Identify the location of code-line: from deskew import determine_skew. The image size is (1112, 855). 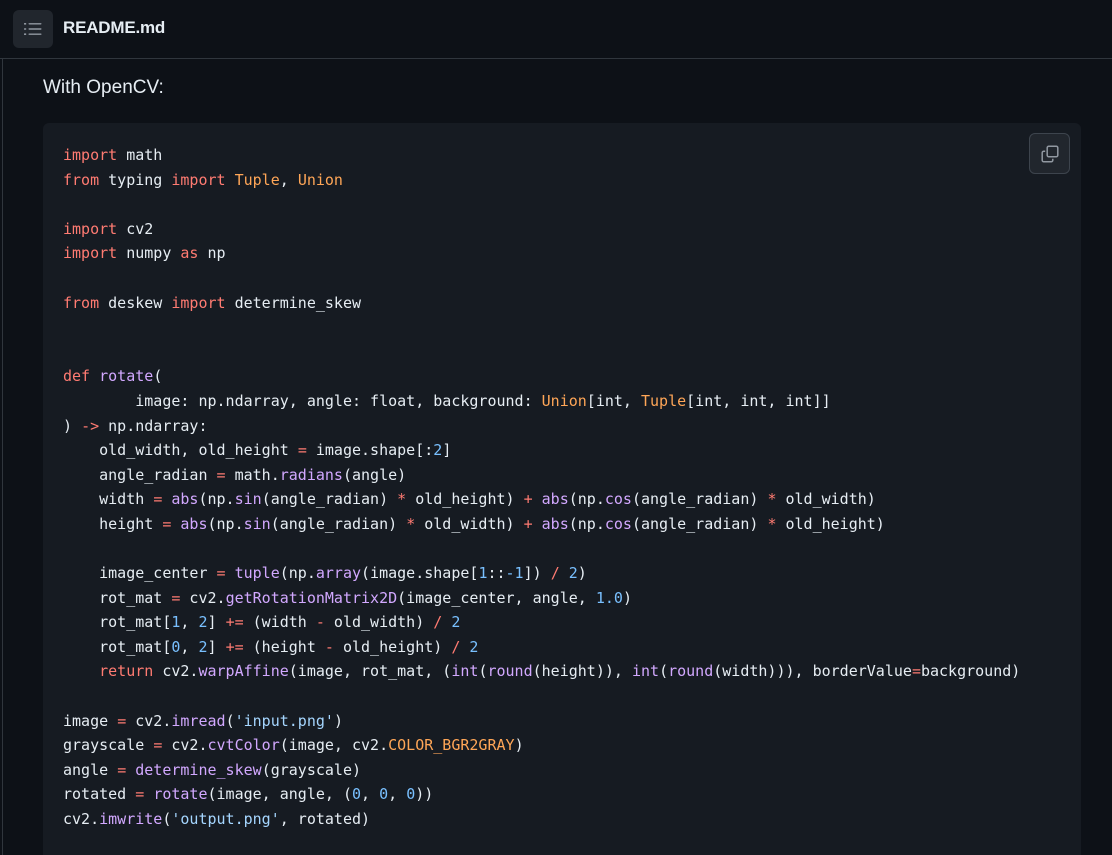
(541, 303).